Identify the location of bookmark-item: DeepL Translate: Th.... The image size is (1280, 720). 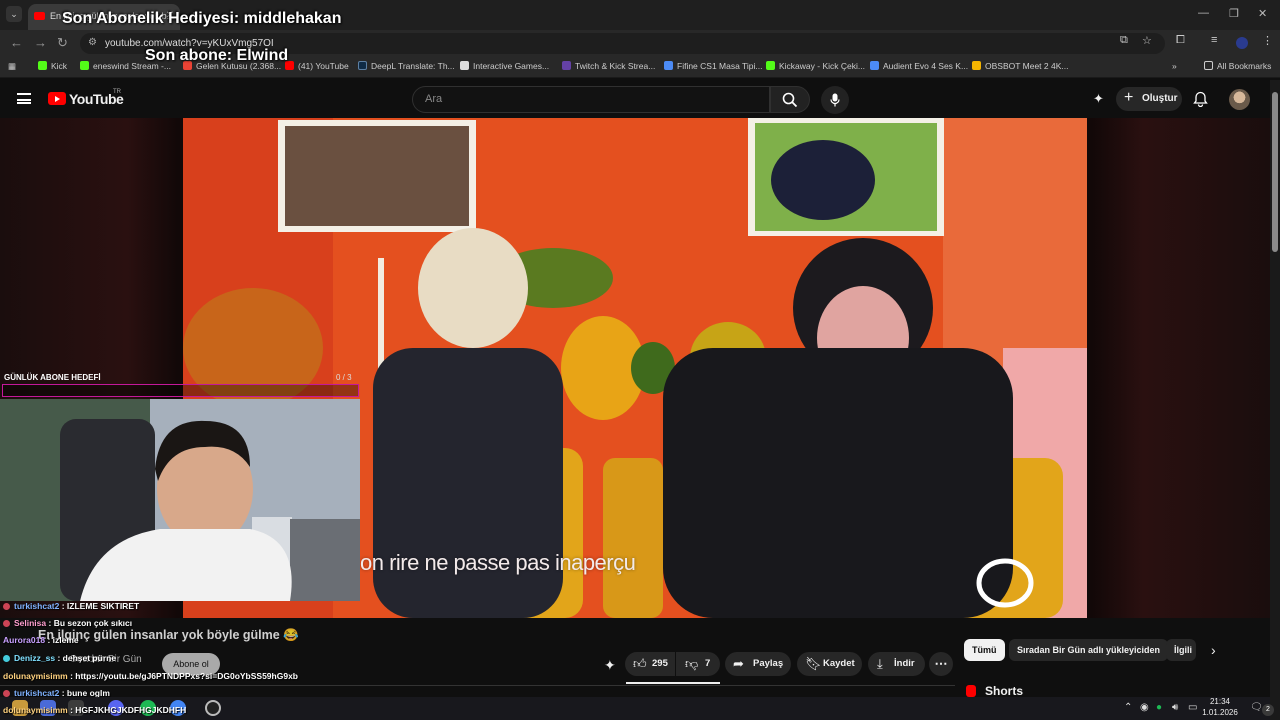
(406, 66).